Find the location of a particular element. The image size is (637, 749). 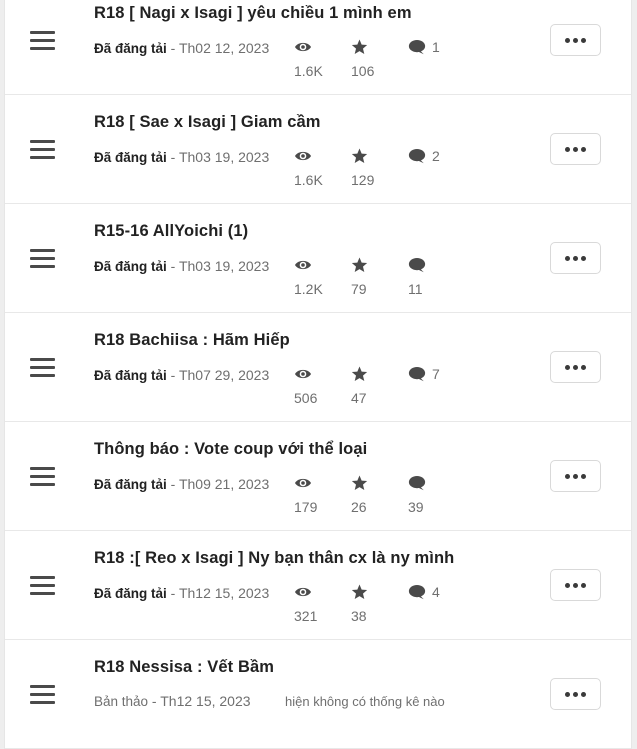

story-meta: Đã đăng tải - Th02 12, 2023 is located at coordinates (184, 48).